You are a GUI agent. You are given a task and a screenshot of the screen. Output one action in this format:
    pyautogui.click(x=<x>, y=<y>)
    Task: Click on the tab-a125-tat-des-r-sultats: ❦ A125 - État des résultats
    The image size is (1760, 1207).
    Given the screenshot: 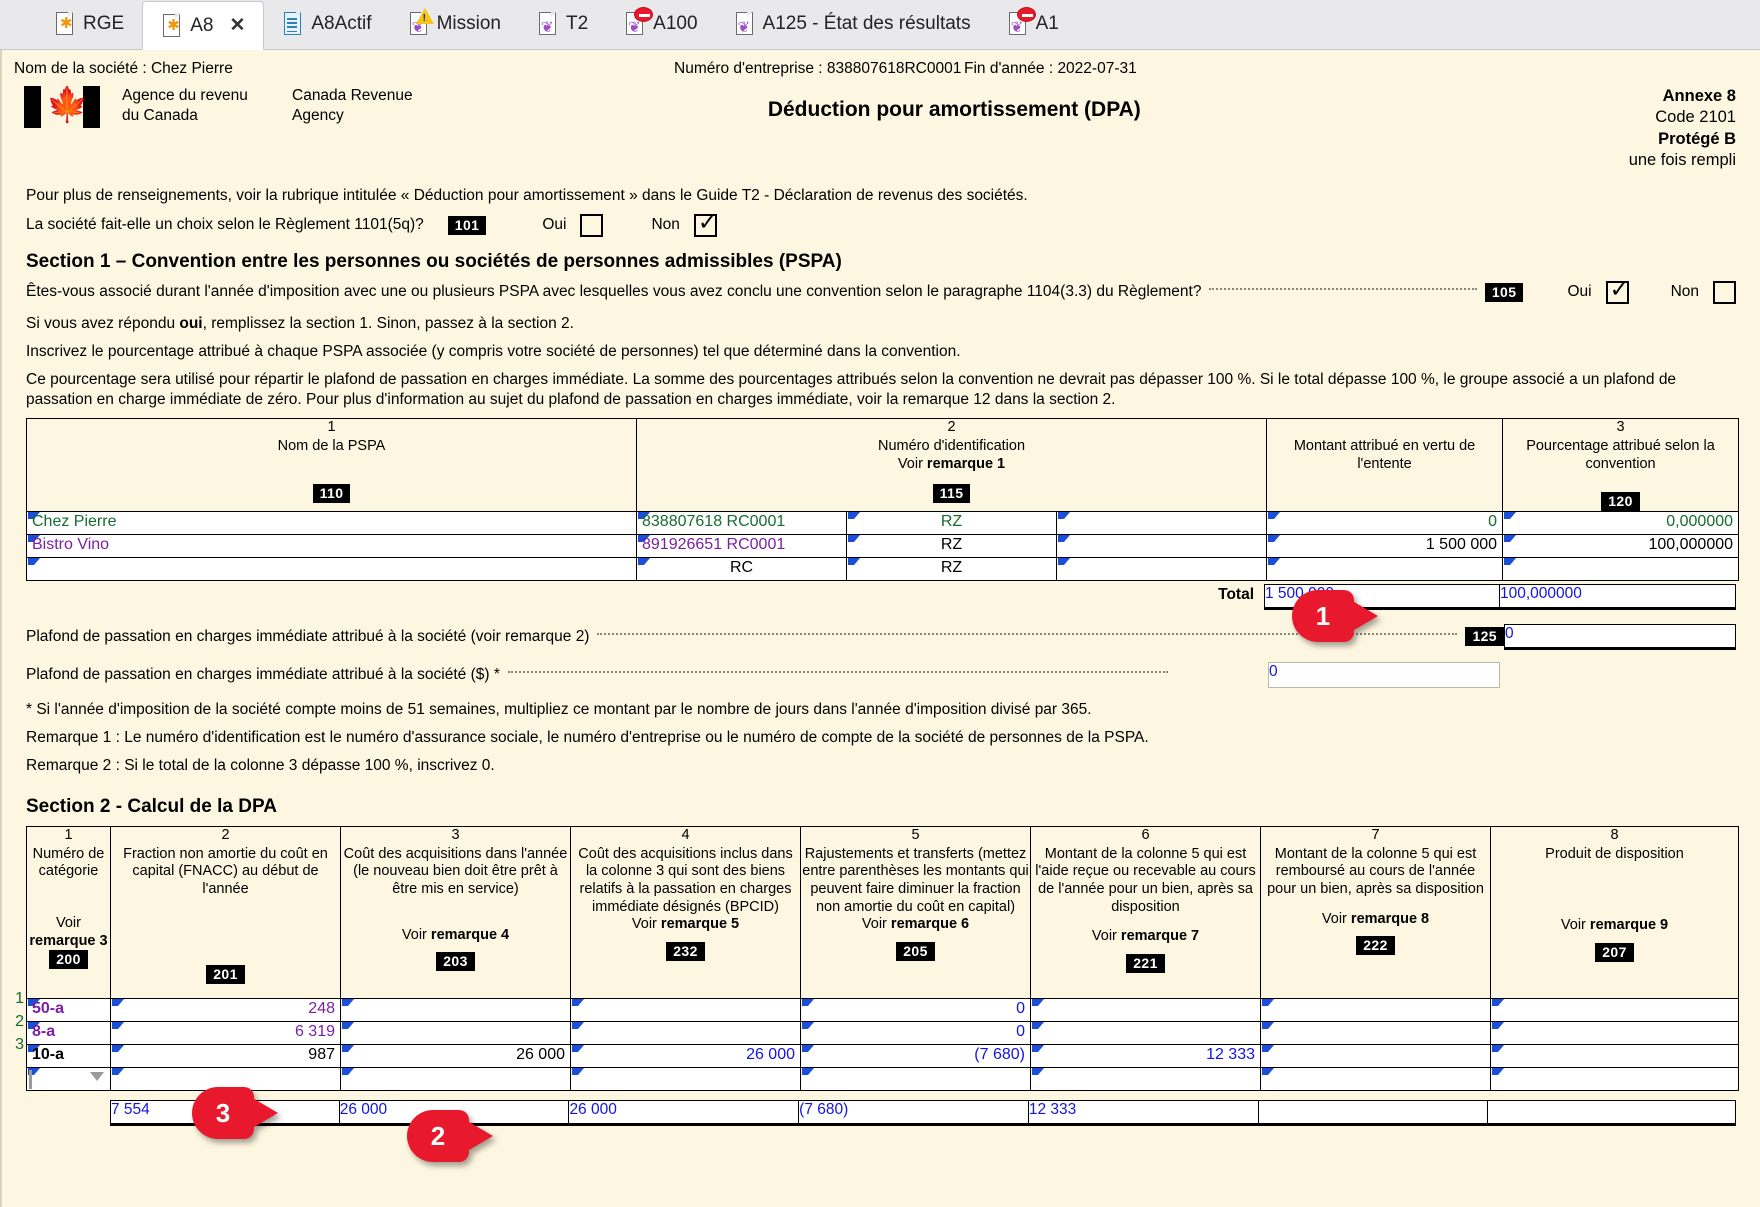 What is the action you would take?
    pyautogui.click(x=852, y=24)
    